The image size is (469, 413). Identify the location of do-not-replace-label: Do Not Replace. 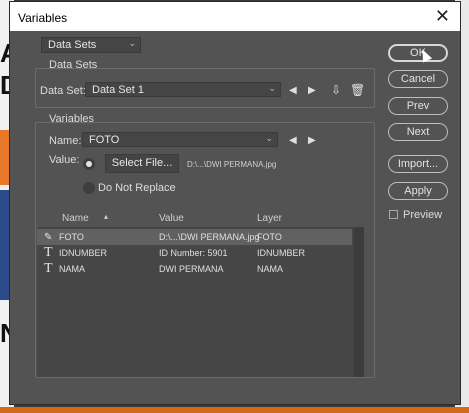
(137, 188).